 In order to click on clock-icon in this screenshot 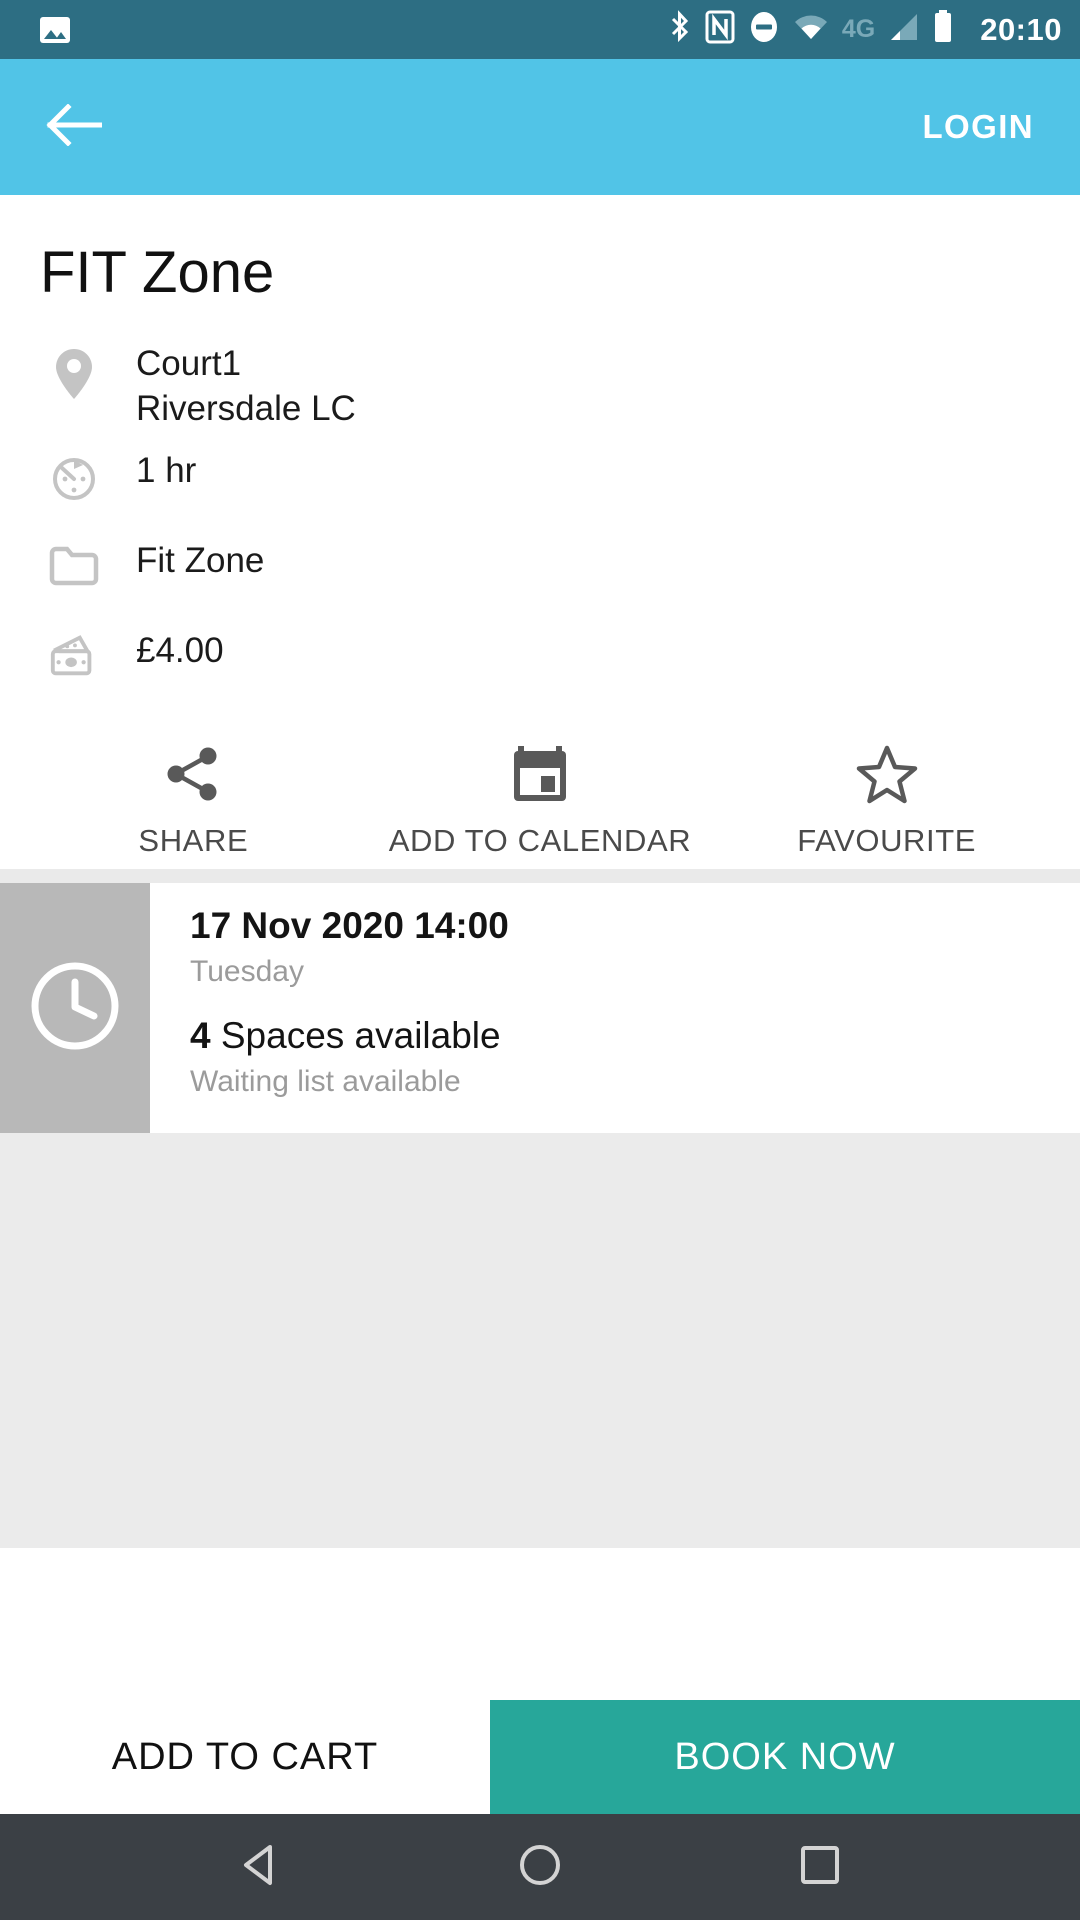, I will do `click(75, 1008)`.